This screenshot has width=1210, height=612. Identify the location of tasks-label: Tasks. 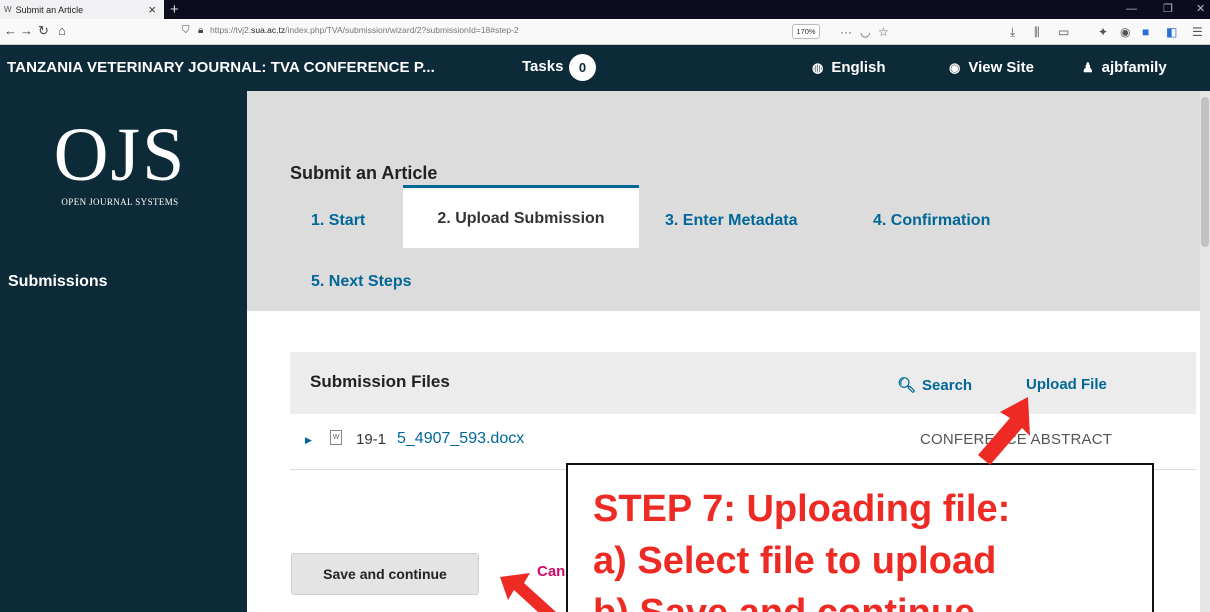
(542, 66).